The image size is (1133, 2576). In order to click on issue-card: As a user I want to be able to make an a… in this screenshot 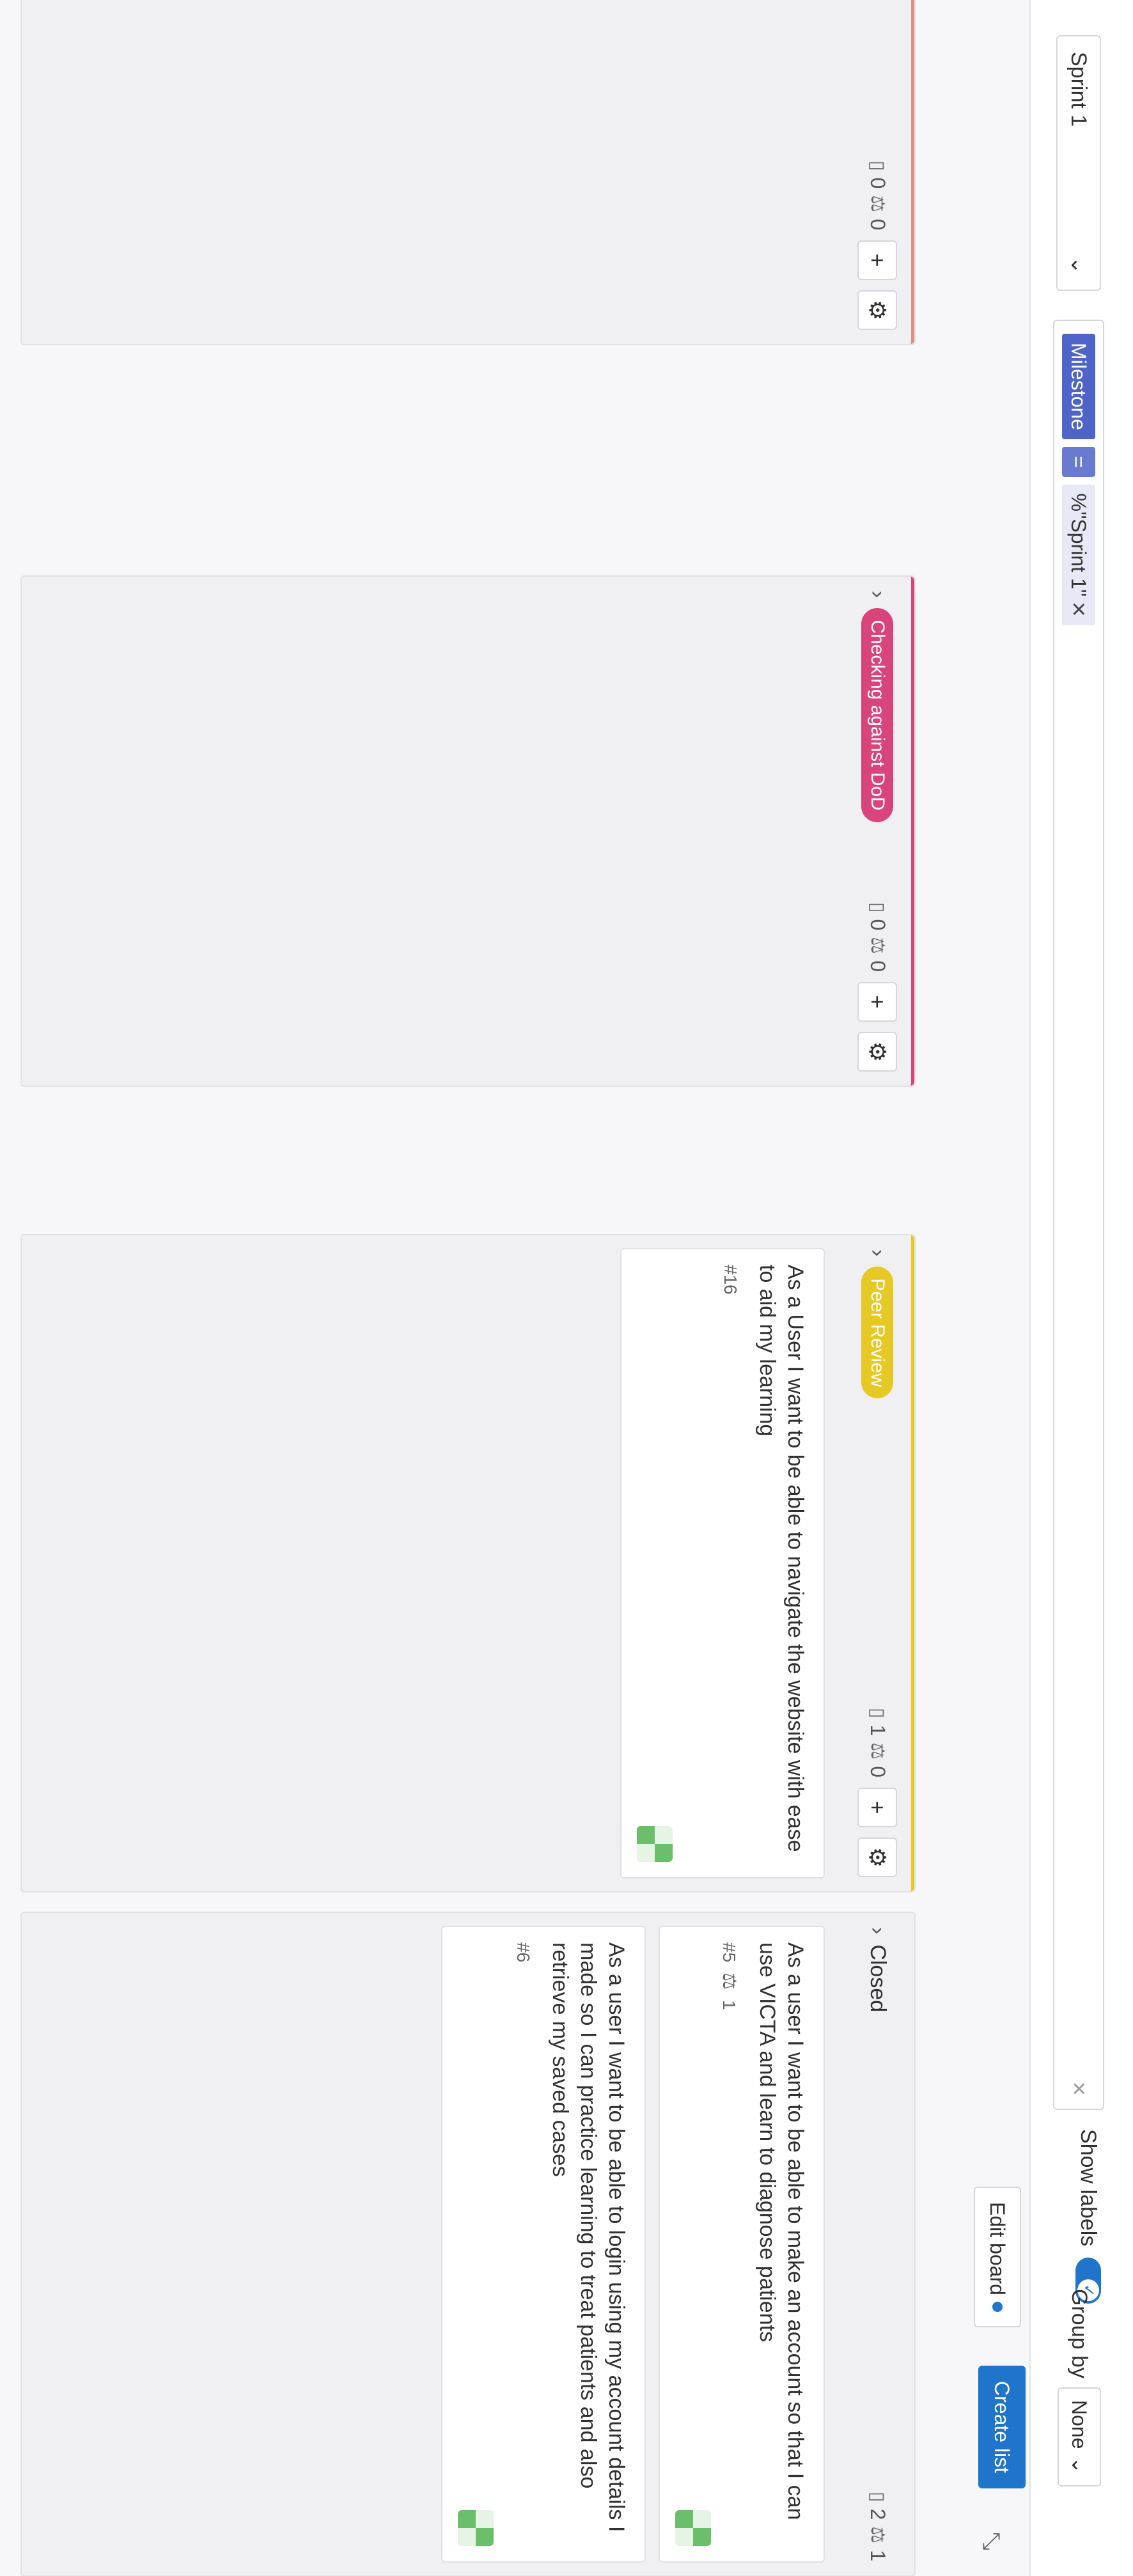, I will do `click(742, 2244)`.